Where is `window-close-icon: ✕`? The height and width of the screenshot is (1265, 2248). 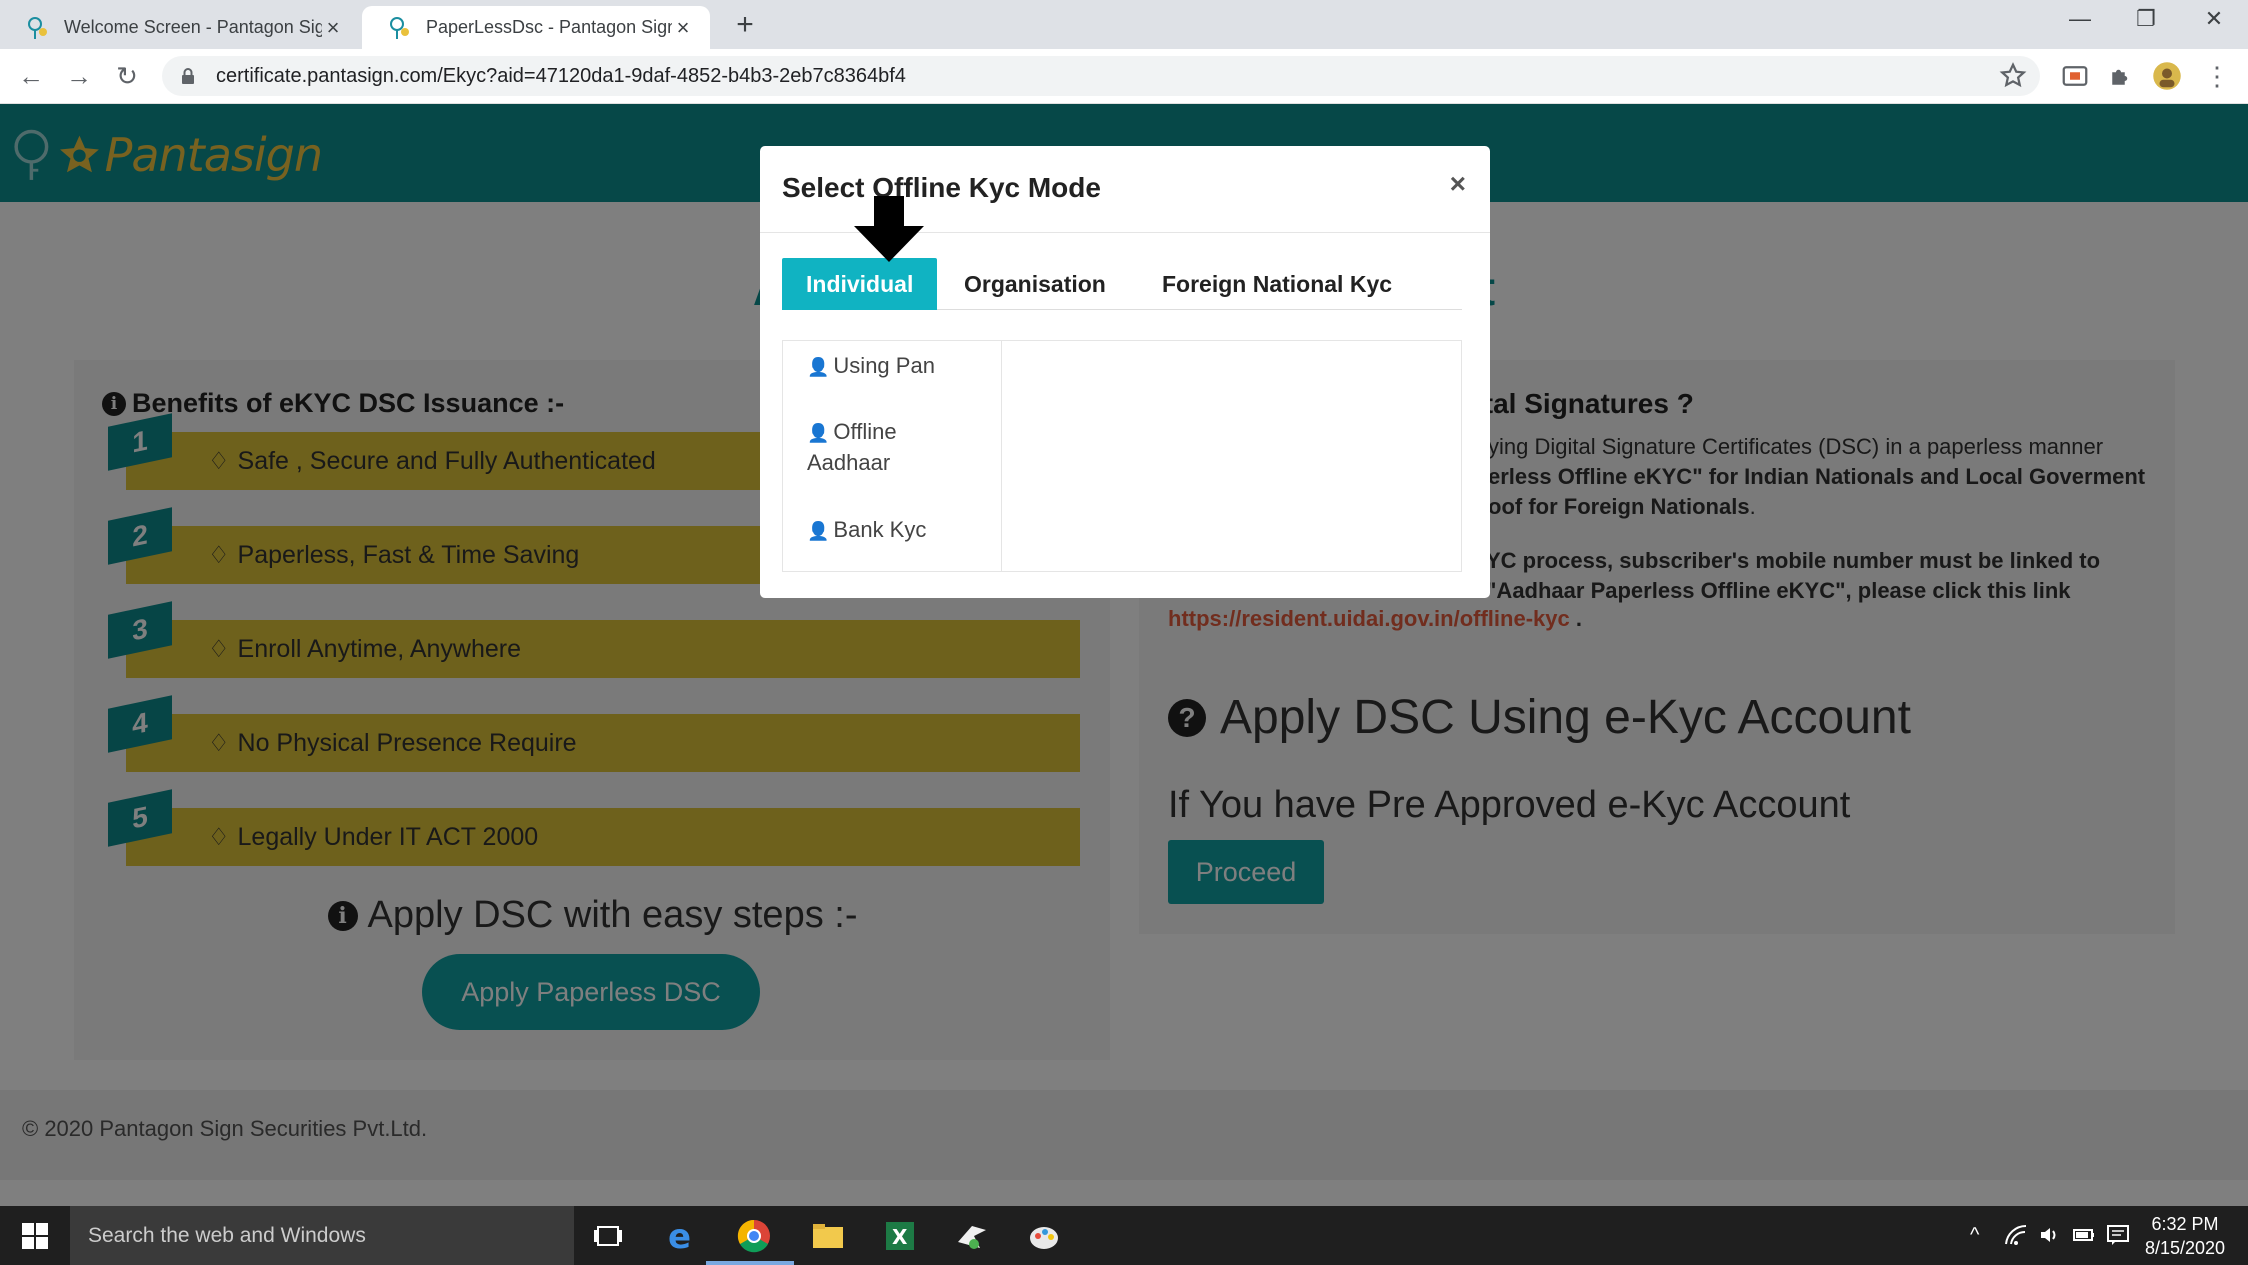 window-close-icon: ✕ is located at coordinates (2214, 19).